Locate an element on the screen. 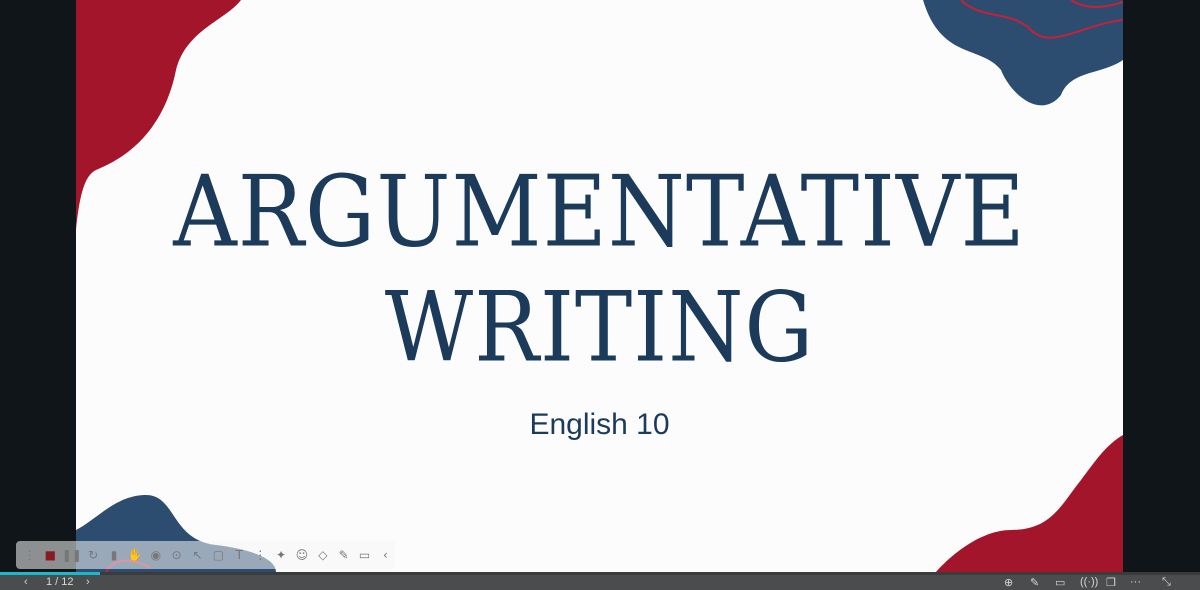 This screenshot has height=590, width=1200. exit-fullscreen-icon: ⤡ is located at coordinates (1166, 582).